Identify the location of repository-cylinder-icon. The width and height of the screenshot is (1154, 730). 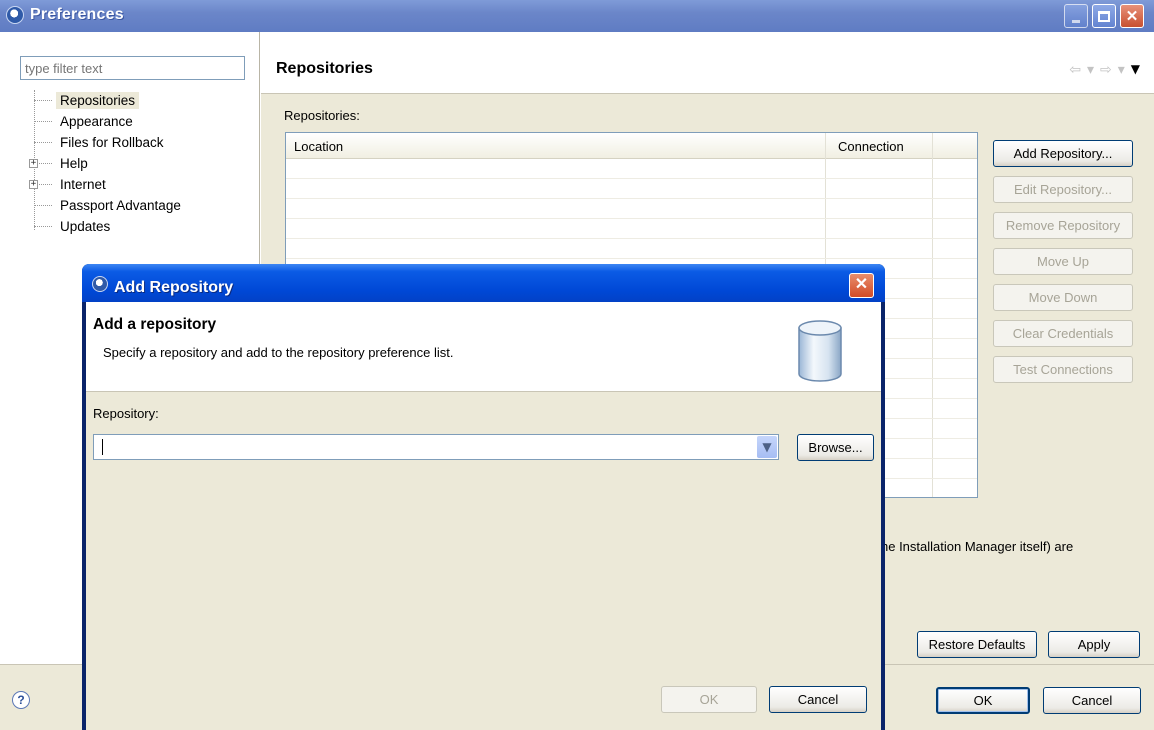
(820, 351).